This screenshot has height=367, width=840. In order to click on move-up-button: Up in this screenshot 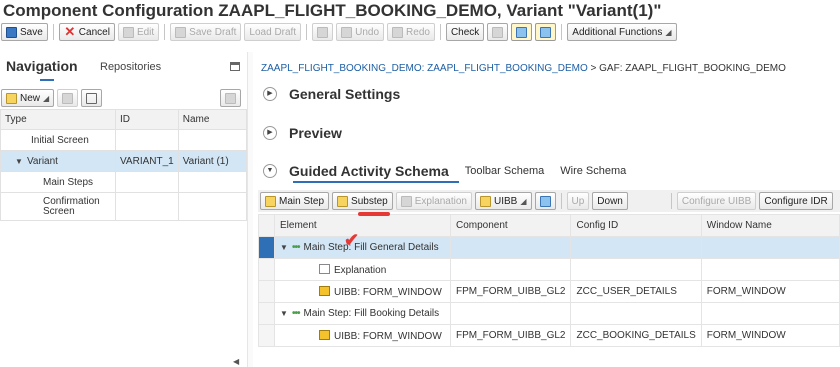, I will do `click(578, 201)`.